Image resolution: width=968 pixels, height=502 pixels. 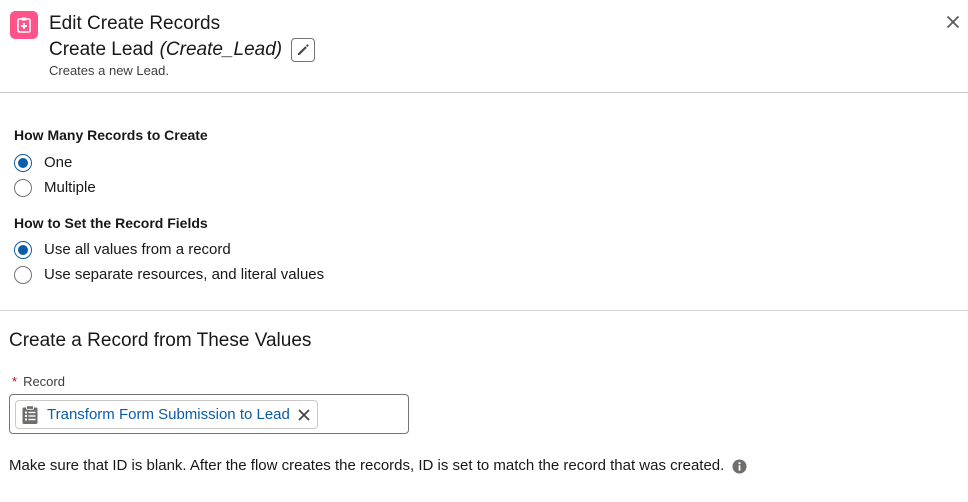 What do you see at coordinates (137, 249) in the screenshot?
I see `radio-label: Use all values from a record` at bounding box center [137, 249].